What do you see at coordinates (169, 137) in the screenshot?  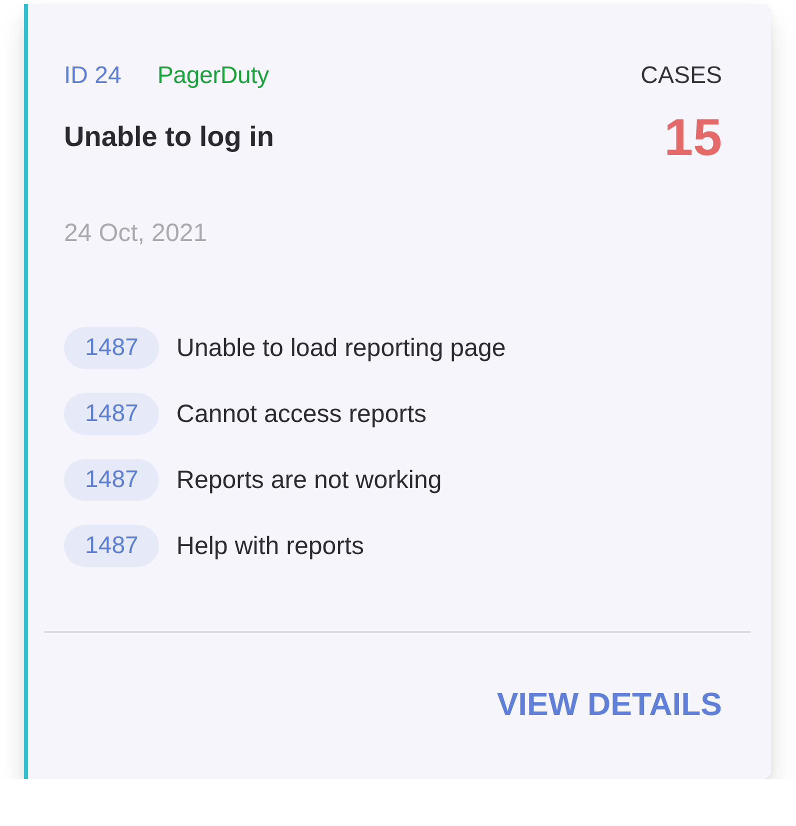 I see `issue-title: Unable to log in` at bounding box center [169, 137].